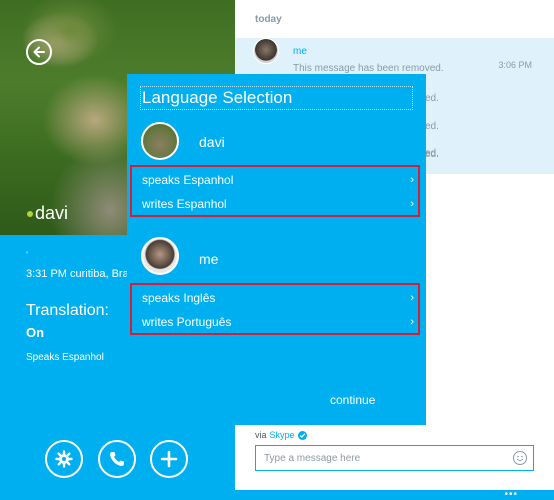 Image resolution: width=554 pixels, height=500 pixels. What do you see at coordinates (381, 458) in the screenshot?
I see `message-input` at bounding box center [381, 458].